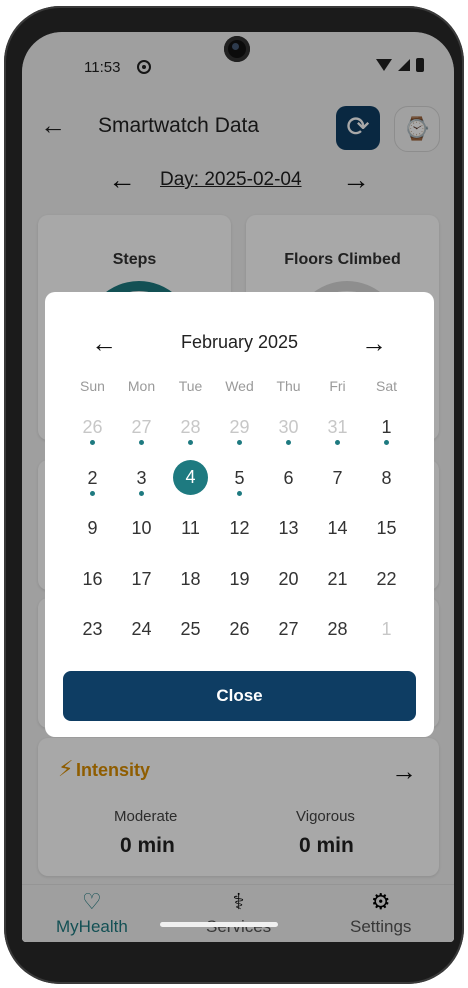 This screenshot has height=988, width=468. Describe the element at coordinates (386, 386) in the screenshot. I see `weekday-label: Sat` at that location.